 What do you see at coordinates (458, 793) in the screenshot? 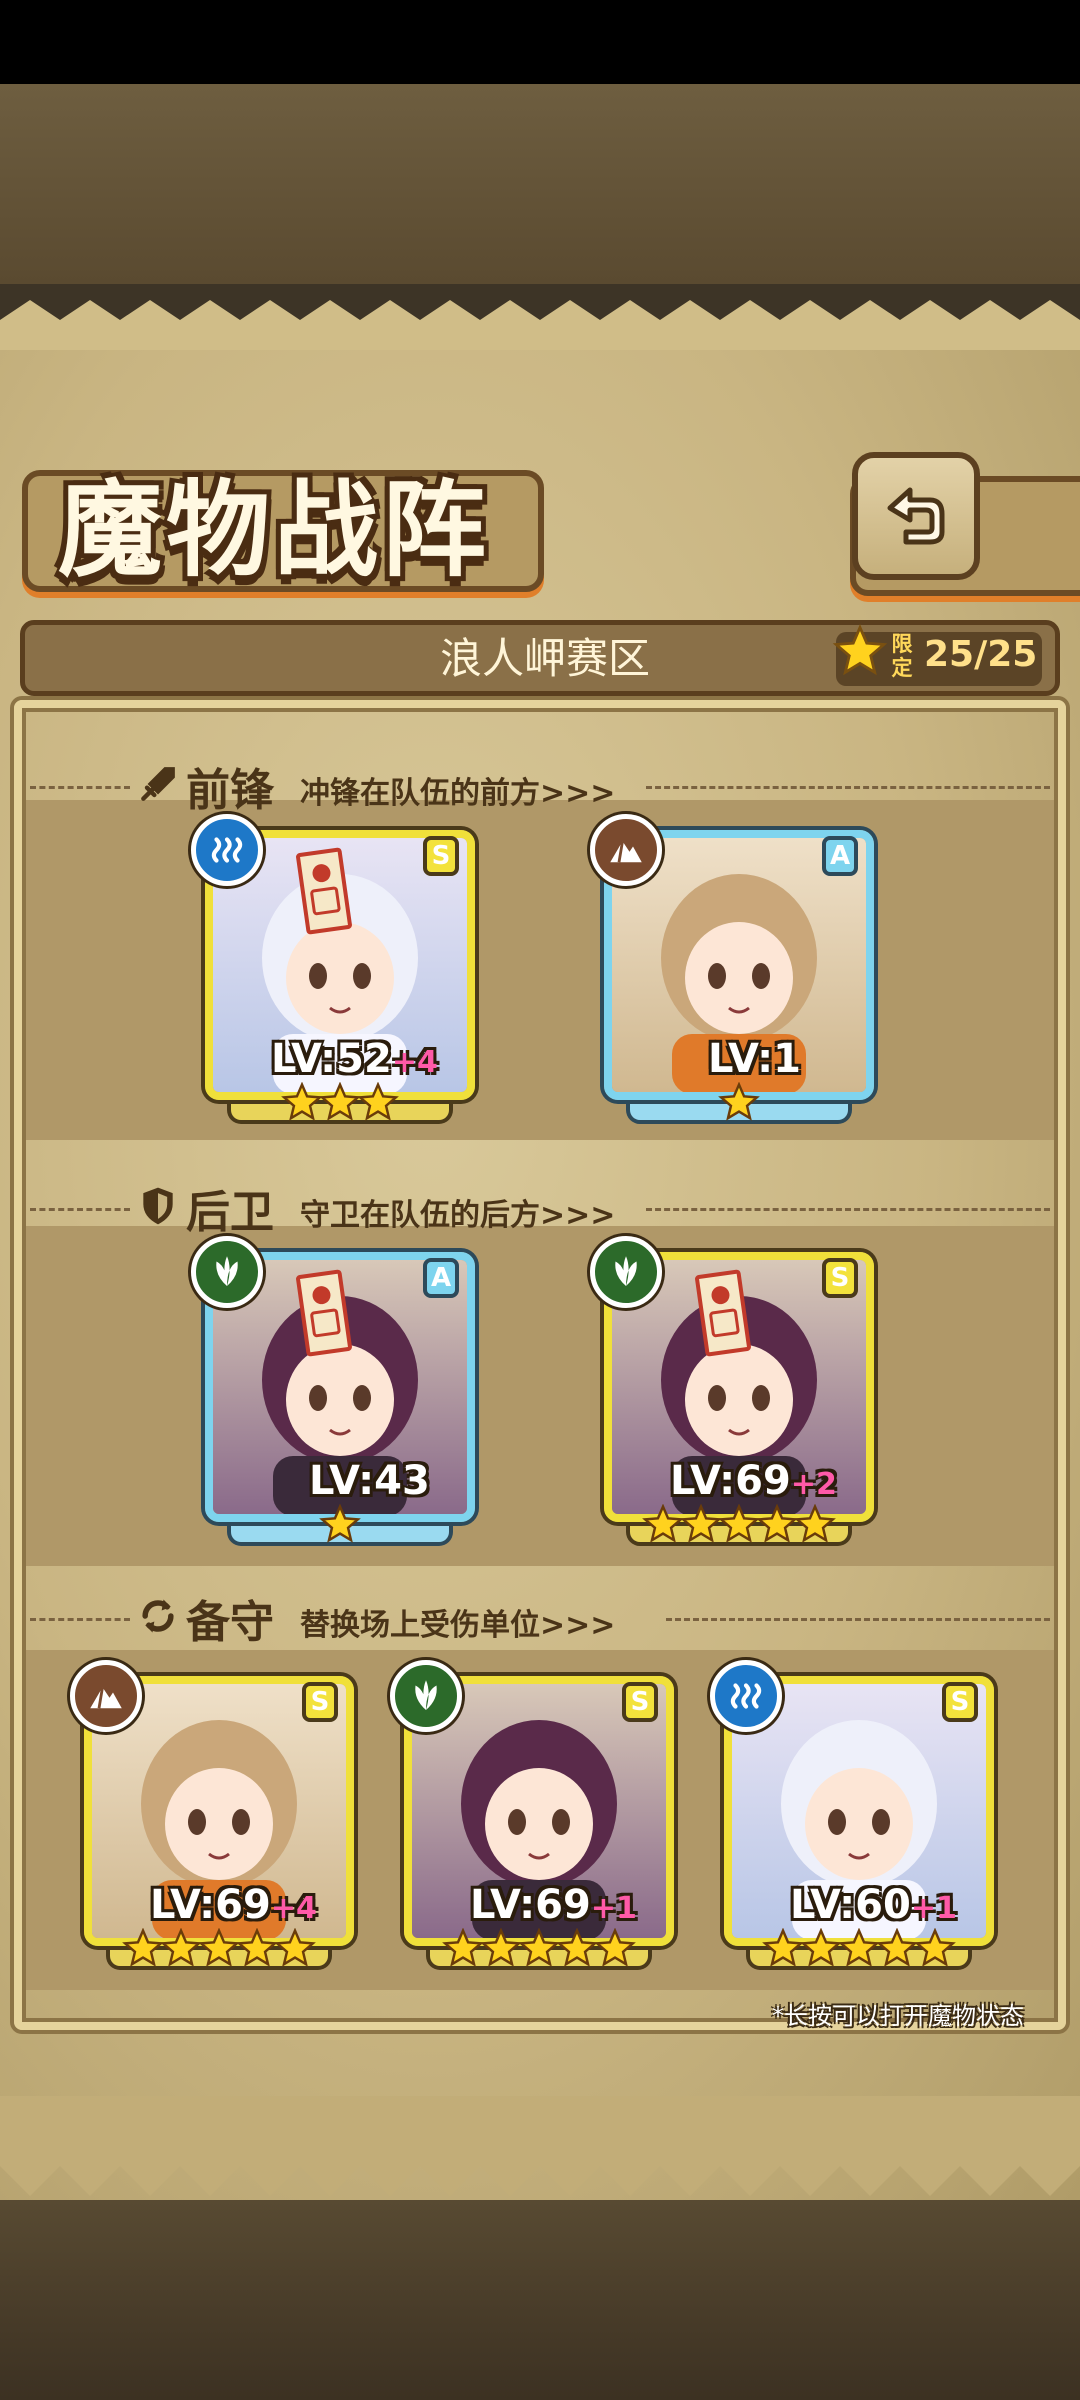
I see `section-subtitle: 冲锋在队伍的前方>>>` at bounding box center [458, 793].